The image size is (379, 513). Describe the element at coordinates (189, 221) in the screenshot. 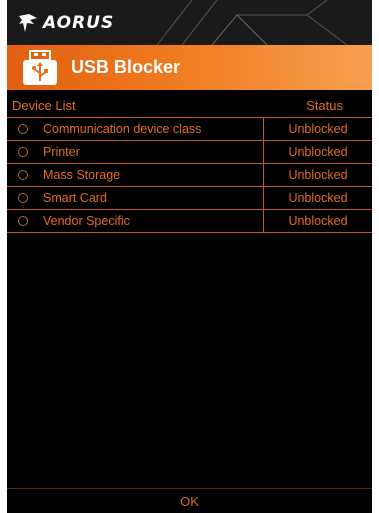

I see `table-row: Vendor Specific Unblocked` at that location.